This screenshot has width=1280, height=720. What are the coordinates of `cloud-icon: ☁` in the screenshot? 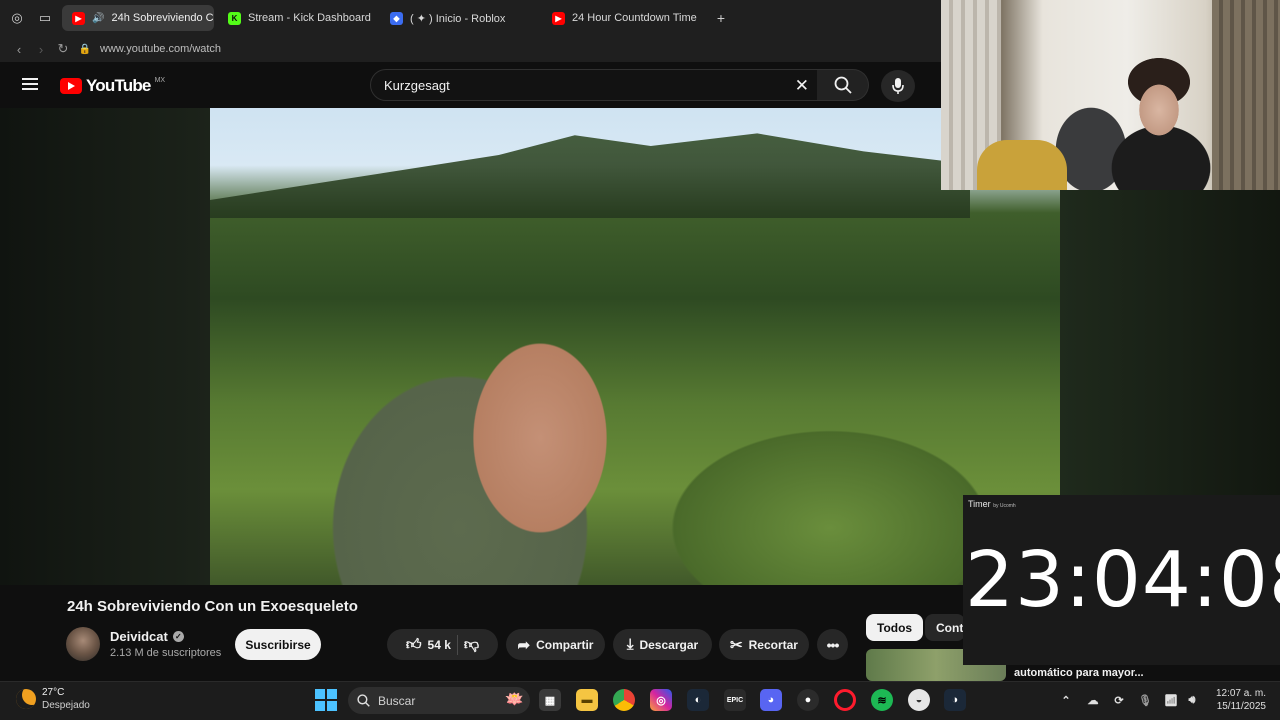 It's located at (1093, 700).